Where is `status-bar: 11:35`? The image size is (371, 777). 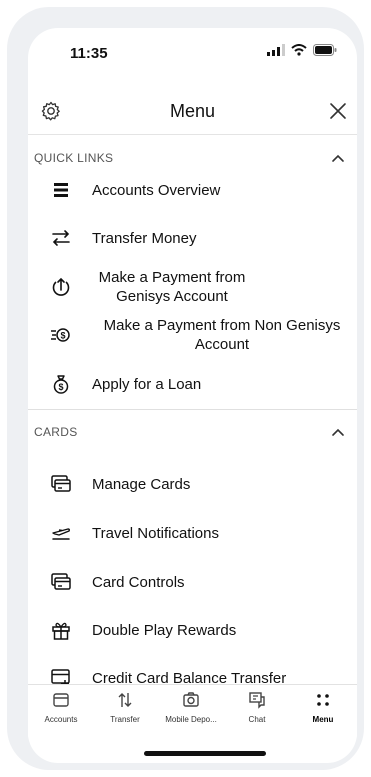
status-bar: 11:35 is located at coordinates (192, 53).